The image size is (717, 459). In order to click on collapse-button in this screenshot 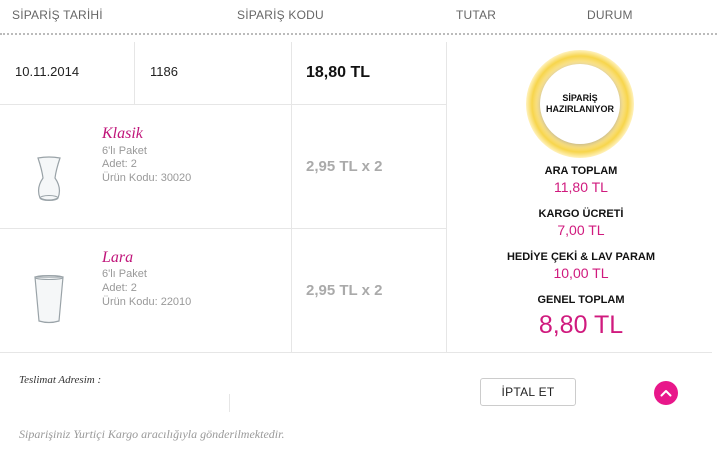, I will do `click(666, 393)`.